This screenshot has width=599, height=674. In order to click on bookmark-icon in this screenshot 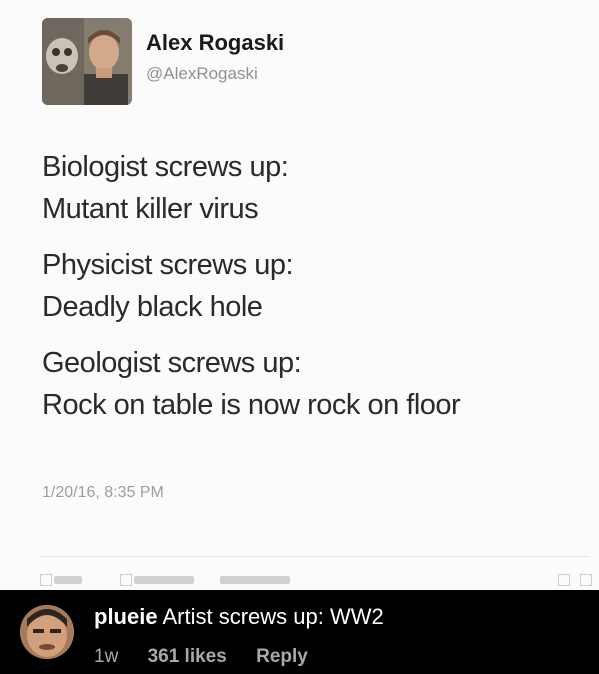, I will do `click(586, 580)`.